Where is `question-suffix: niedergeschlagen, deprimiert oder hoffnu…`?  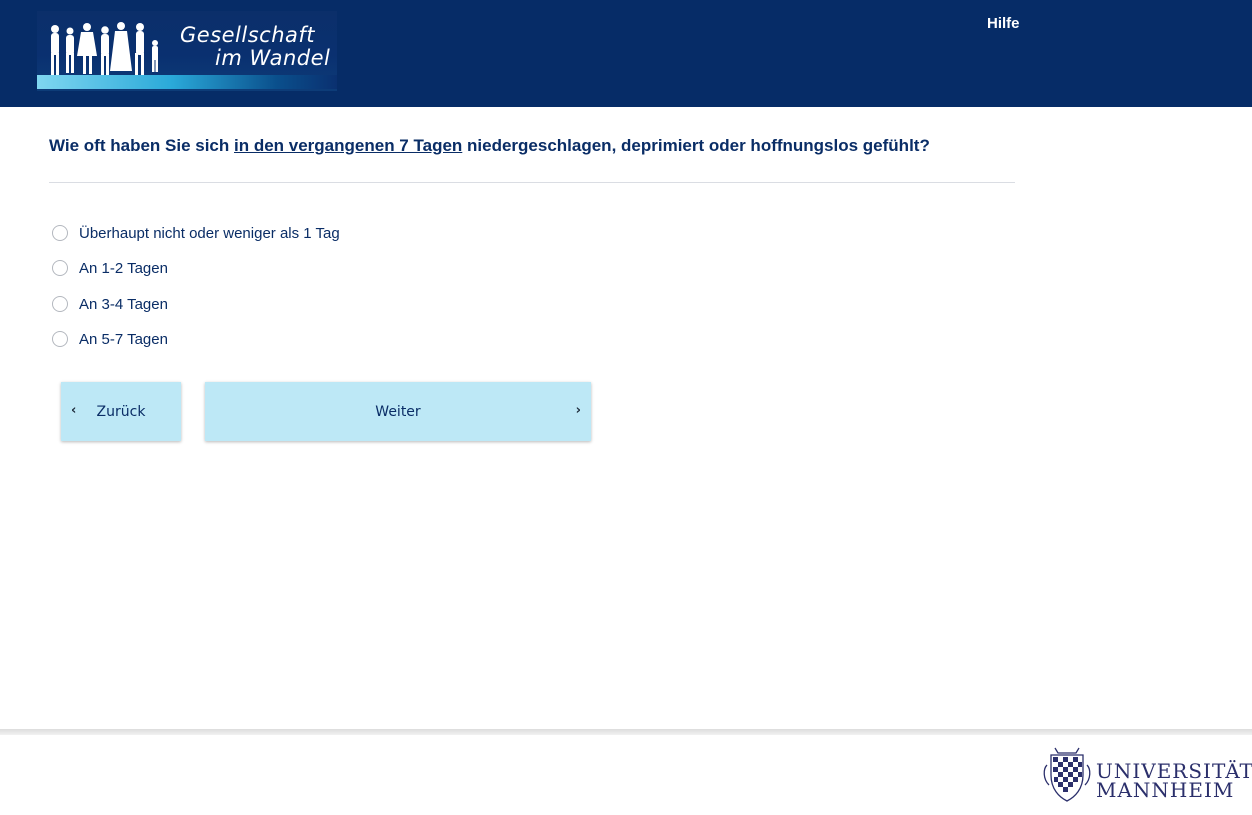
question-suffix: niedergeschlagen, deprimiert oder hoffnu… is located at coordinates (696, 145).